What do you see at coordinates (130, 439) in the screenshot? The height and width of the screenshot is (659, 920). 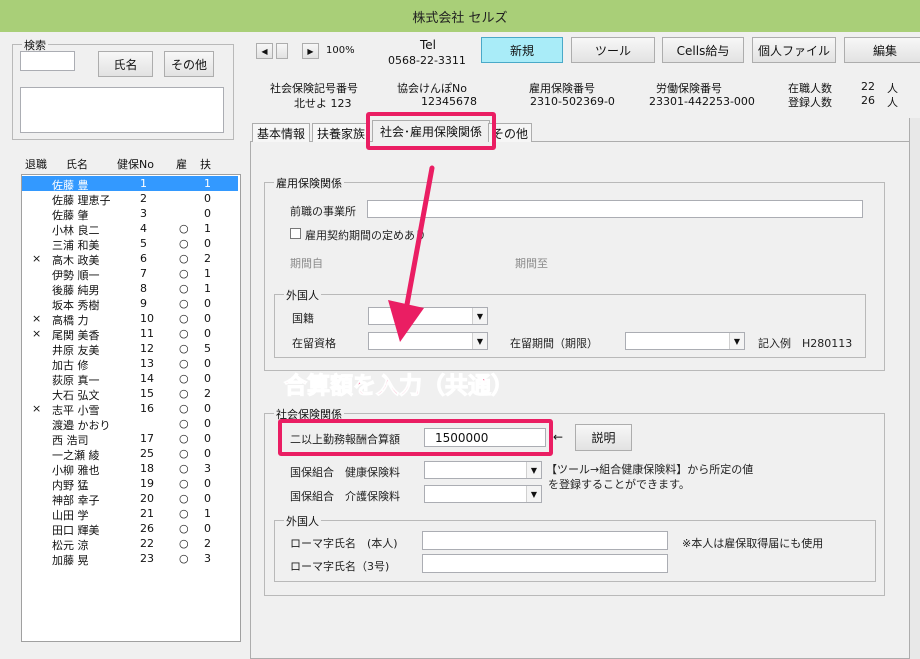 I see `list-item: 西 浩司 17 ○ 0` at bounding box center [130, 439].